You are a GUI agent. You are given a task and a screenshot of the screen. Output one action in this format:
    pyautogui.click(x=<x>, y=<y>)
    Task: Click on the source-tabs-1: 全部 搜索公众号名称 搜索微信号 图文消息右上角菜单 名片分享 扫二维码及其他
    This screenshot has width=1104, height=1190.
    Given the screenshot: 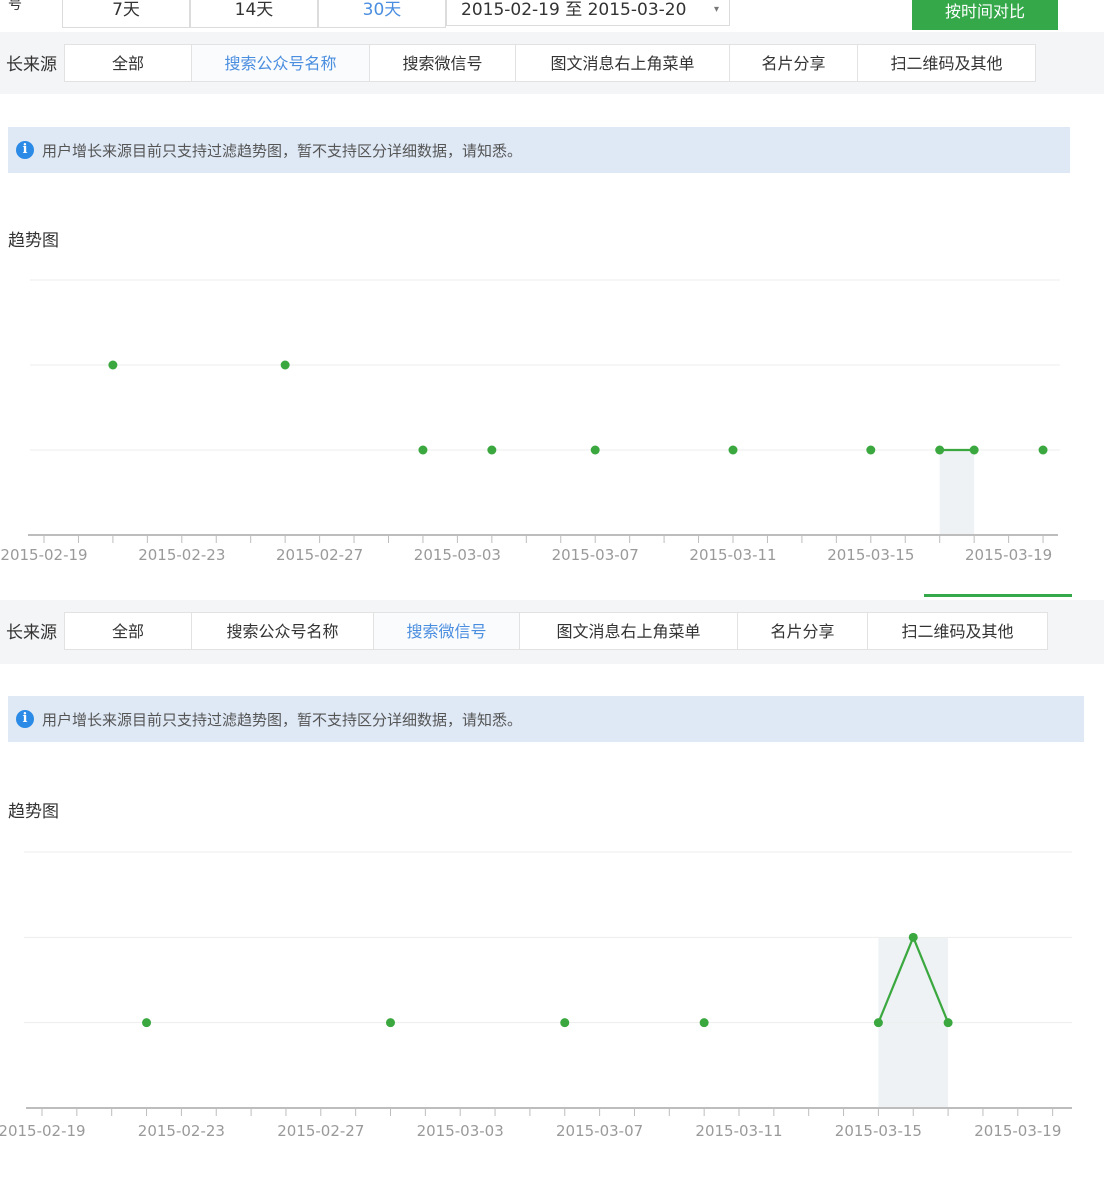 What is the action you would take?
    pyautogui.click(x=550, y=63)
    